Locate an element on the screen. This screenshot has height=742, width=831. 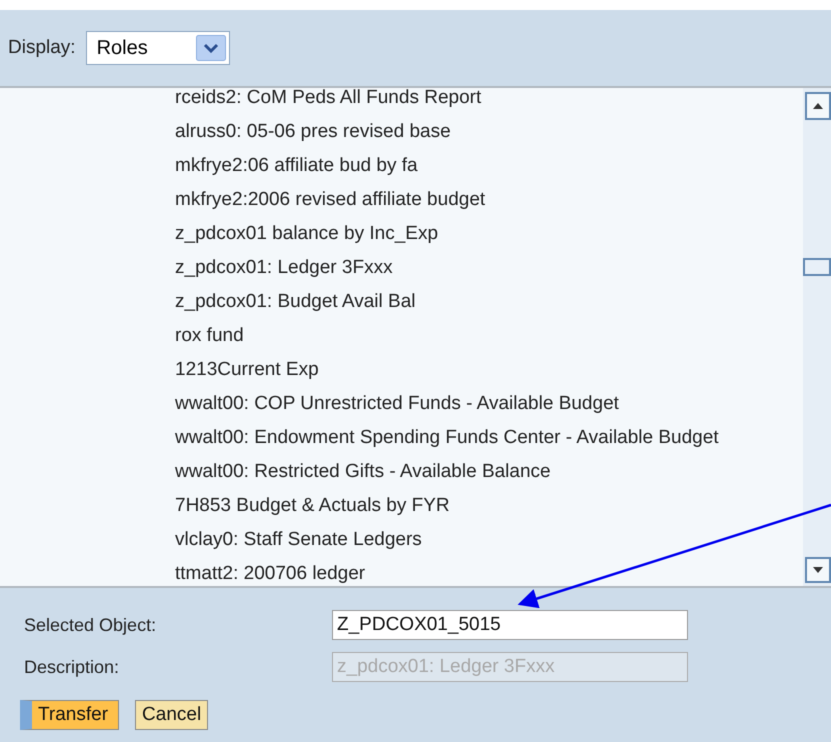
list-item: alruss0: 05-06 pres revised base is located at coordinates (489, 132).